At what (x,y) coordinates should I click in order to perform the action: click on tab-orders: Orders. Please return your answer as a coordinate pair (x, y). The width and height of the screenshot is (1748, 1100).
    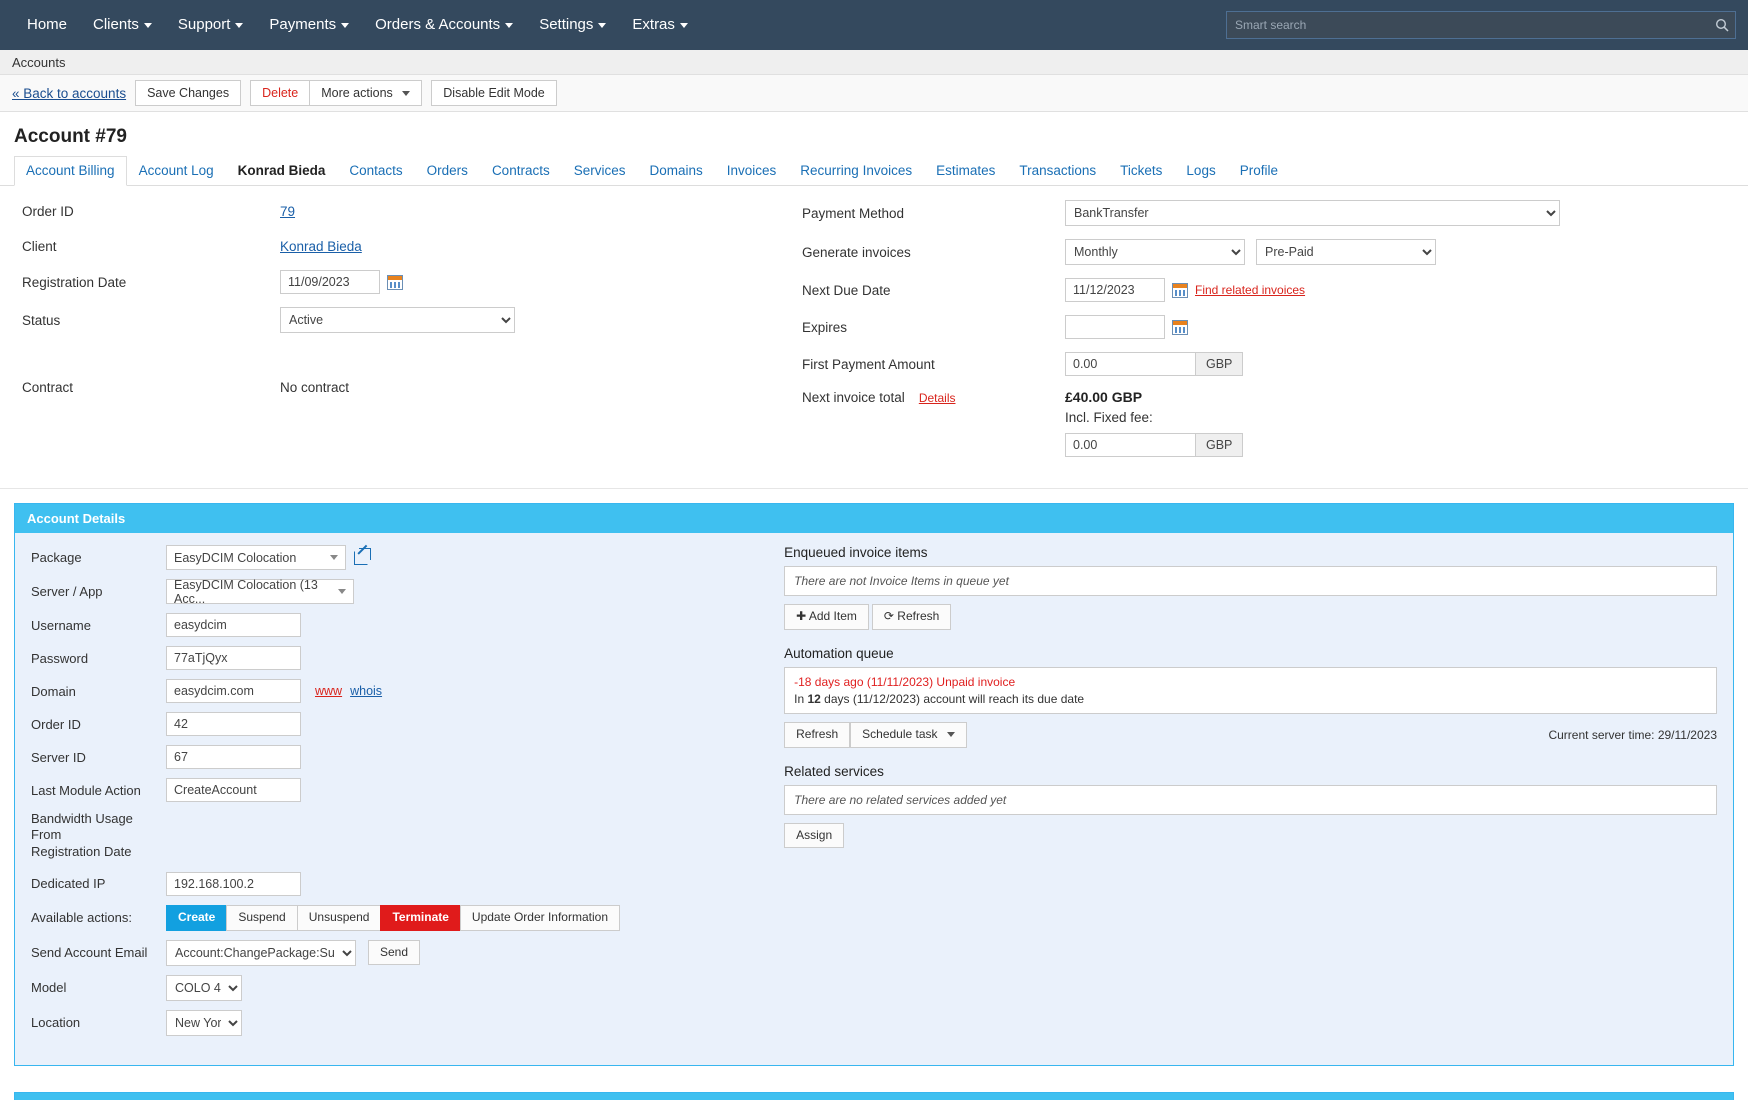
    Looking at the image, I should click on (447, 171).